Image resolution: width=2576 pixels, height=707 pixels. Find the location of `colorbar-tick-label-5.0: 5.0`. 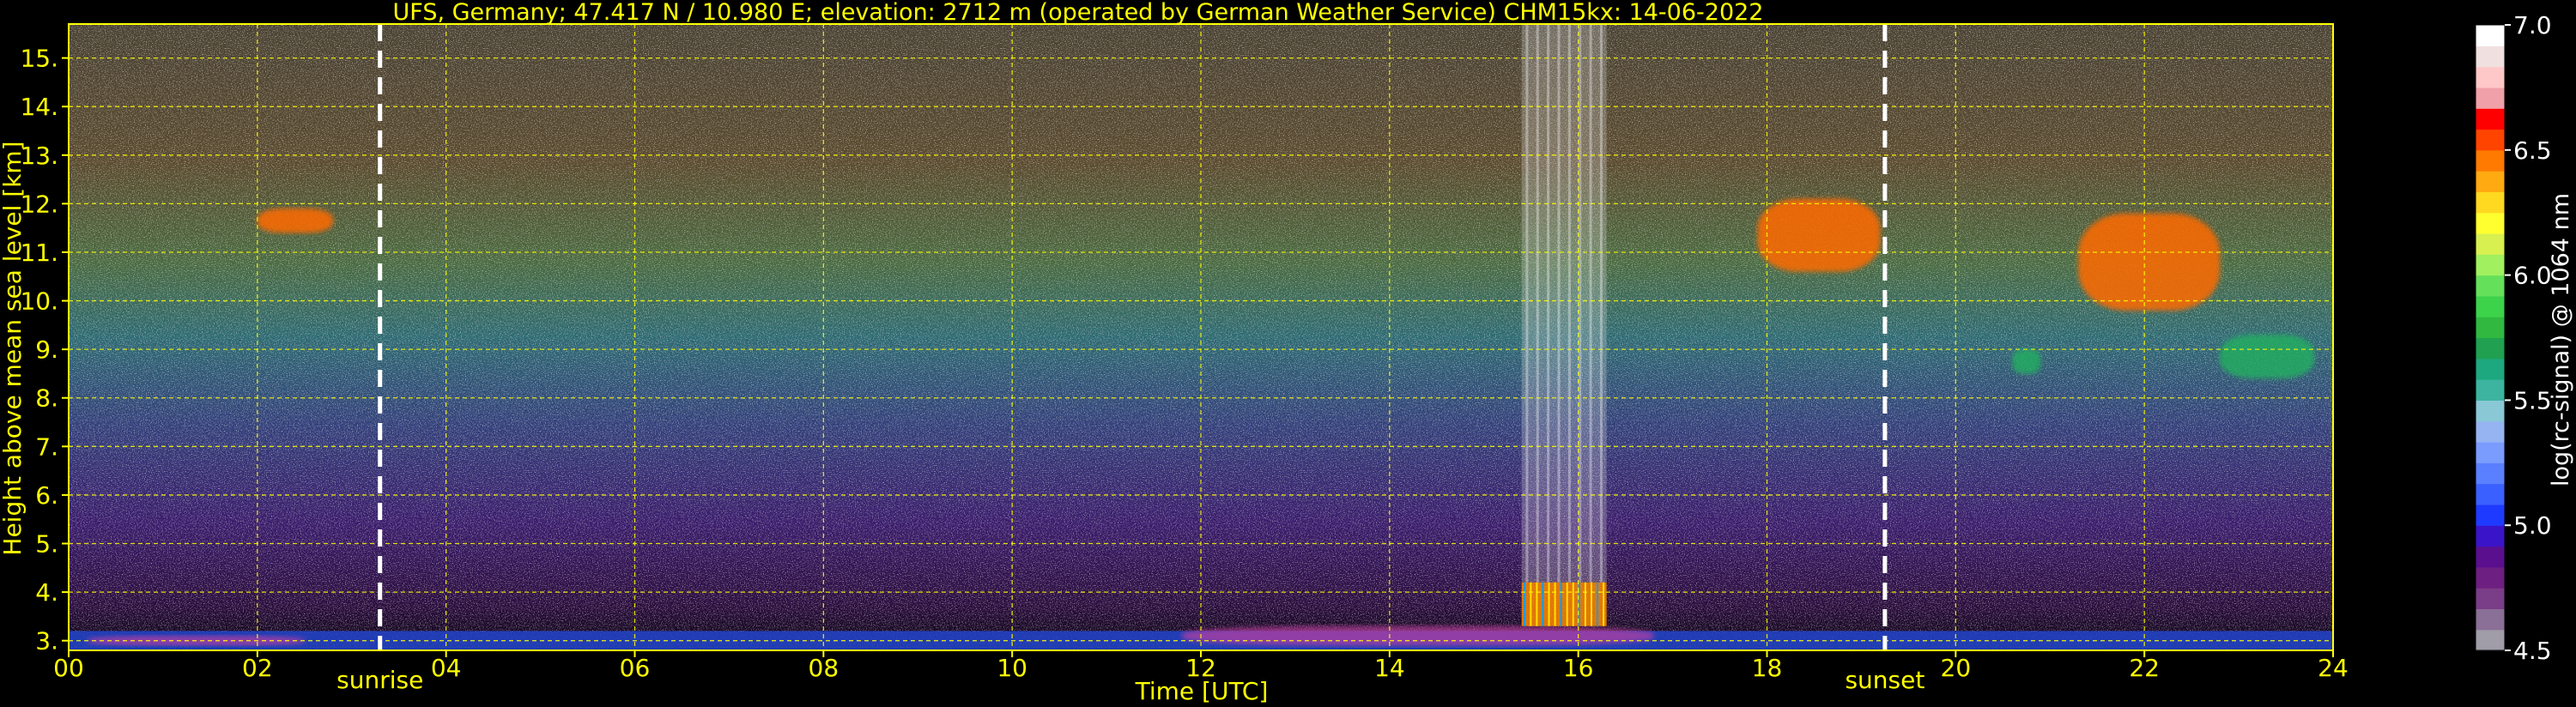

colorbar-tick-label-5.0: 5.0 is located at coordinates (2532, 525).